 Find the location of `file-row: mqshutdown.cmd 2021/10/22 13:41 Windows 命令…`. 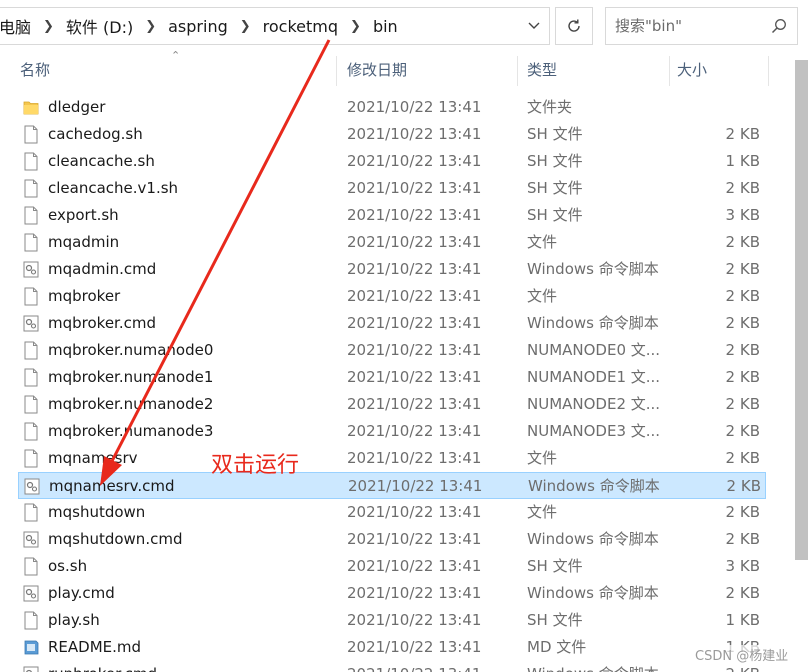

file-row: mqshutdown.cmd 2021/10/22 13:41 Windows 命令… is located at coordinates (392, 539).